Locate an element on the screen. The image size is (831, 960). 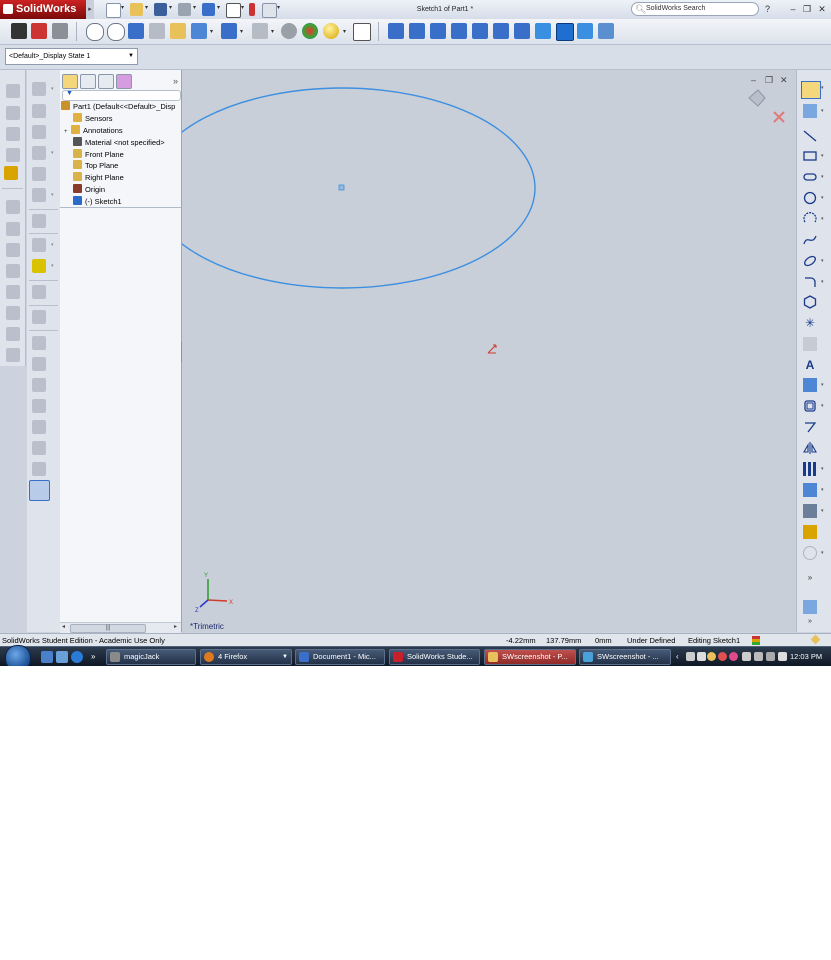
tree-item-sensors: Sensors is located at coordinates (93, 118).